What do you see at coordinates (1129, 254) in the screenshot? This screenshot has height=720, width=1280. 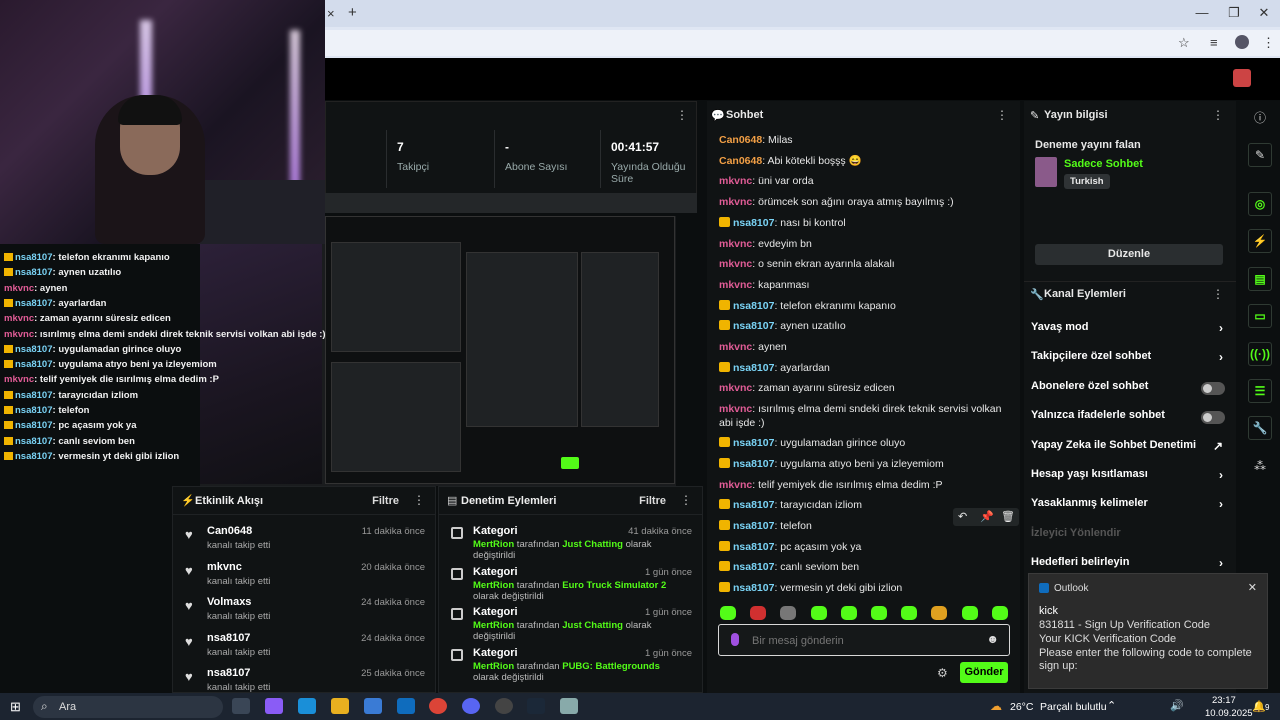 I see `edit-stream-button: Düzenle` at bounding box center [1129, 254].